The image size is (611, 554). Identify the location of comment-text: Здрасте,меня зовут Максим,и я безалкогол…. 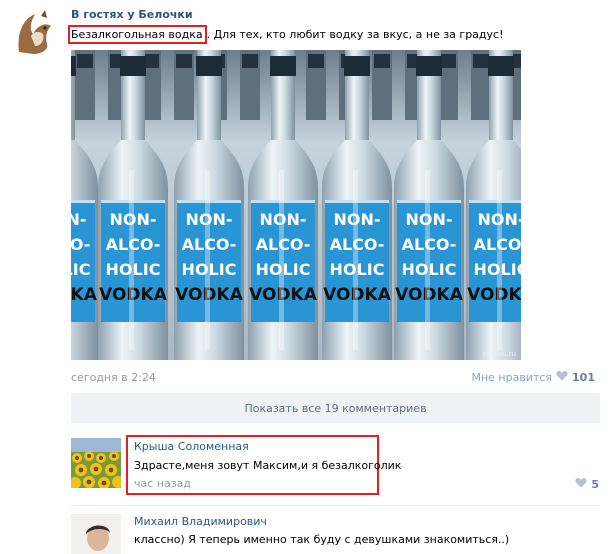
(268, 465).